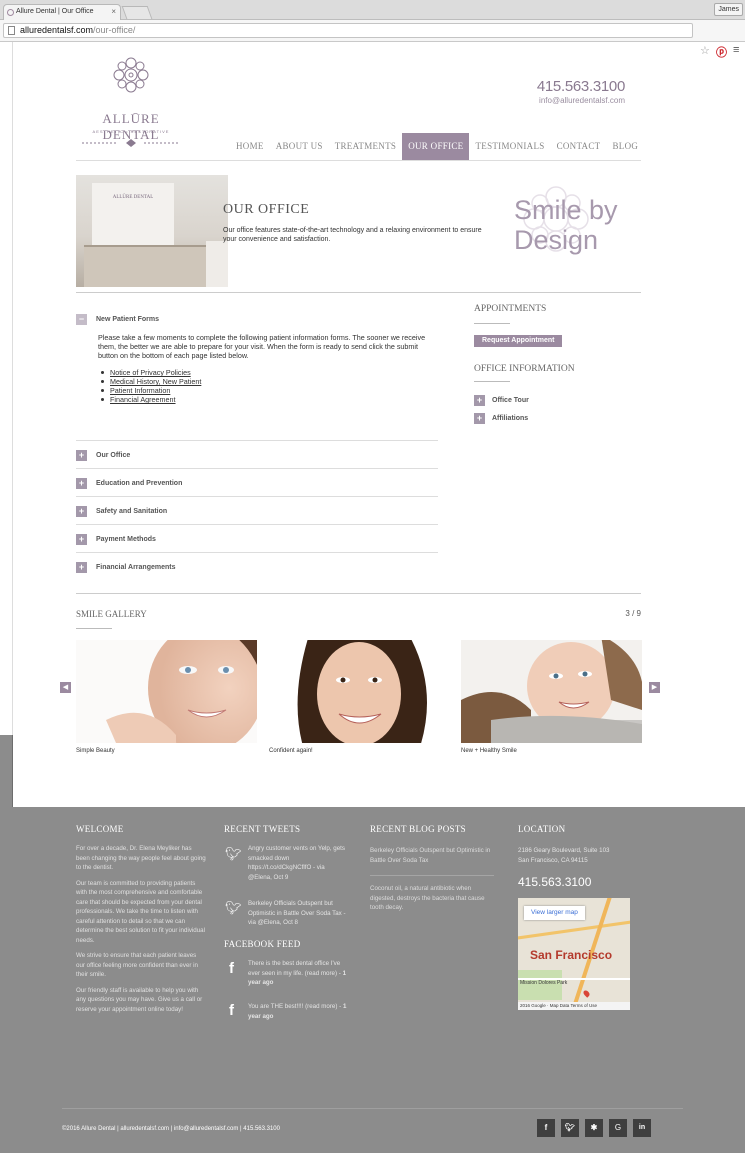 Image resolution: width=745 pixels, height=1153 pixels. What do you see at coordinates (358, 593) in the screenshot?
I see `gallery-divider` at bounding box center [358, 593].